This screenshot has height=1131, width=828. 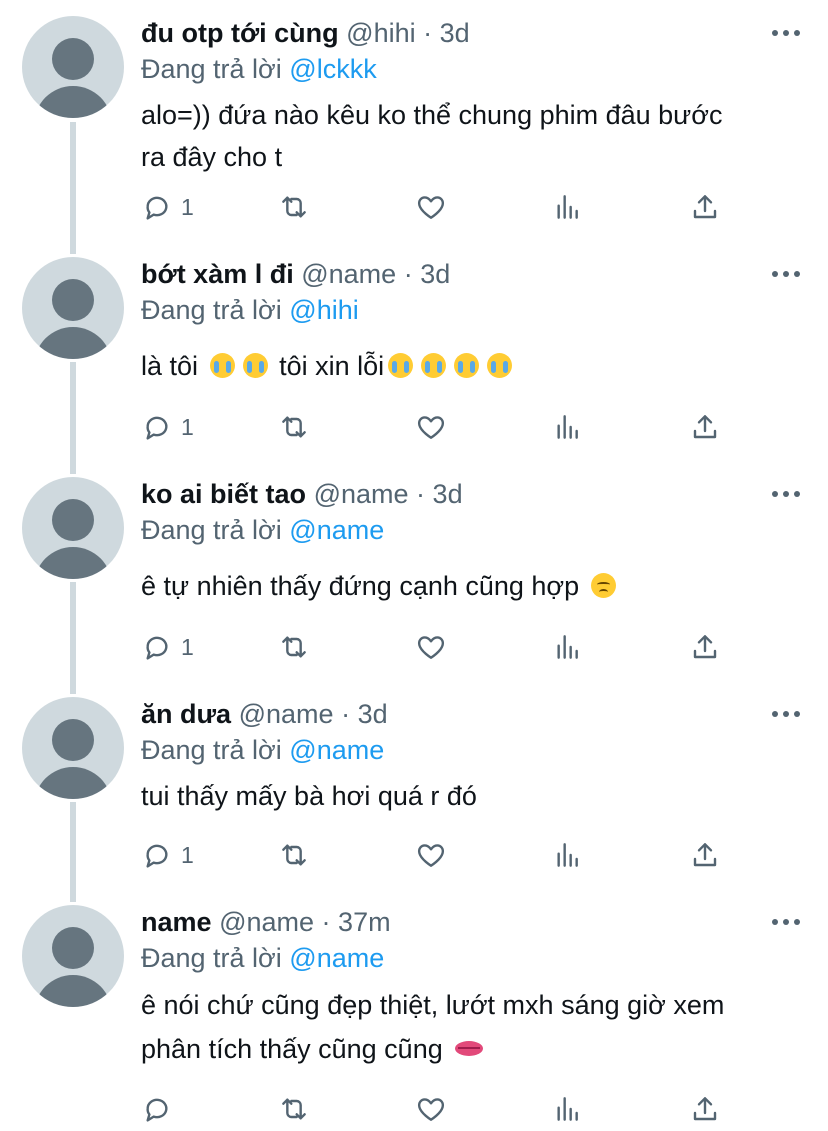 I want to click on tweet-header: đu otp tới cùng @hihi · 3d, so click(x=305, y=33).